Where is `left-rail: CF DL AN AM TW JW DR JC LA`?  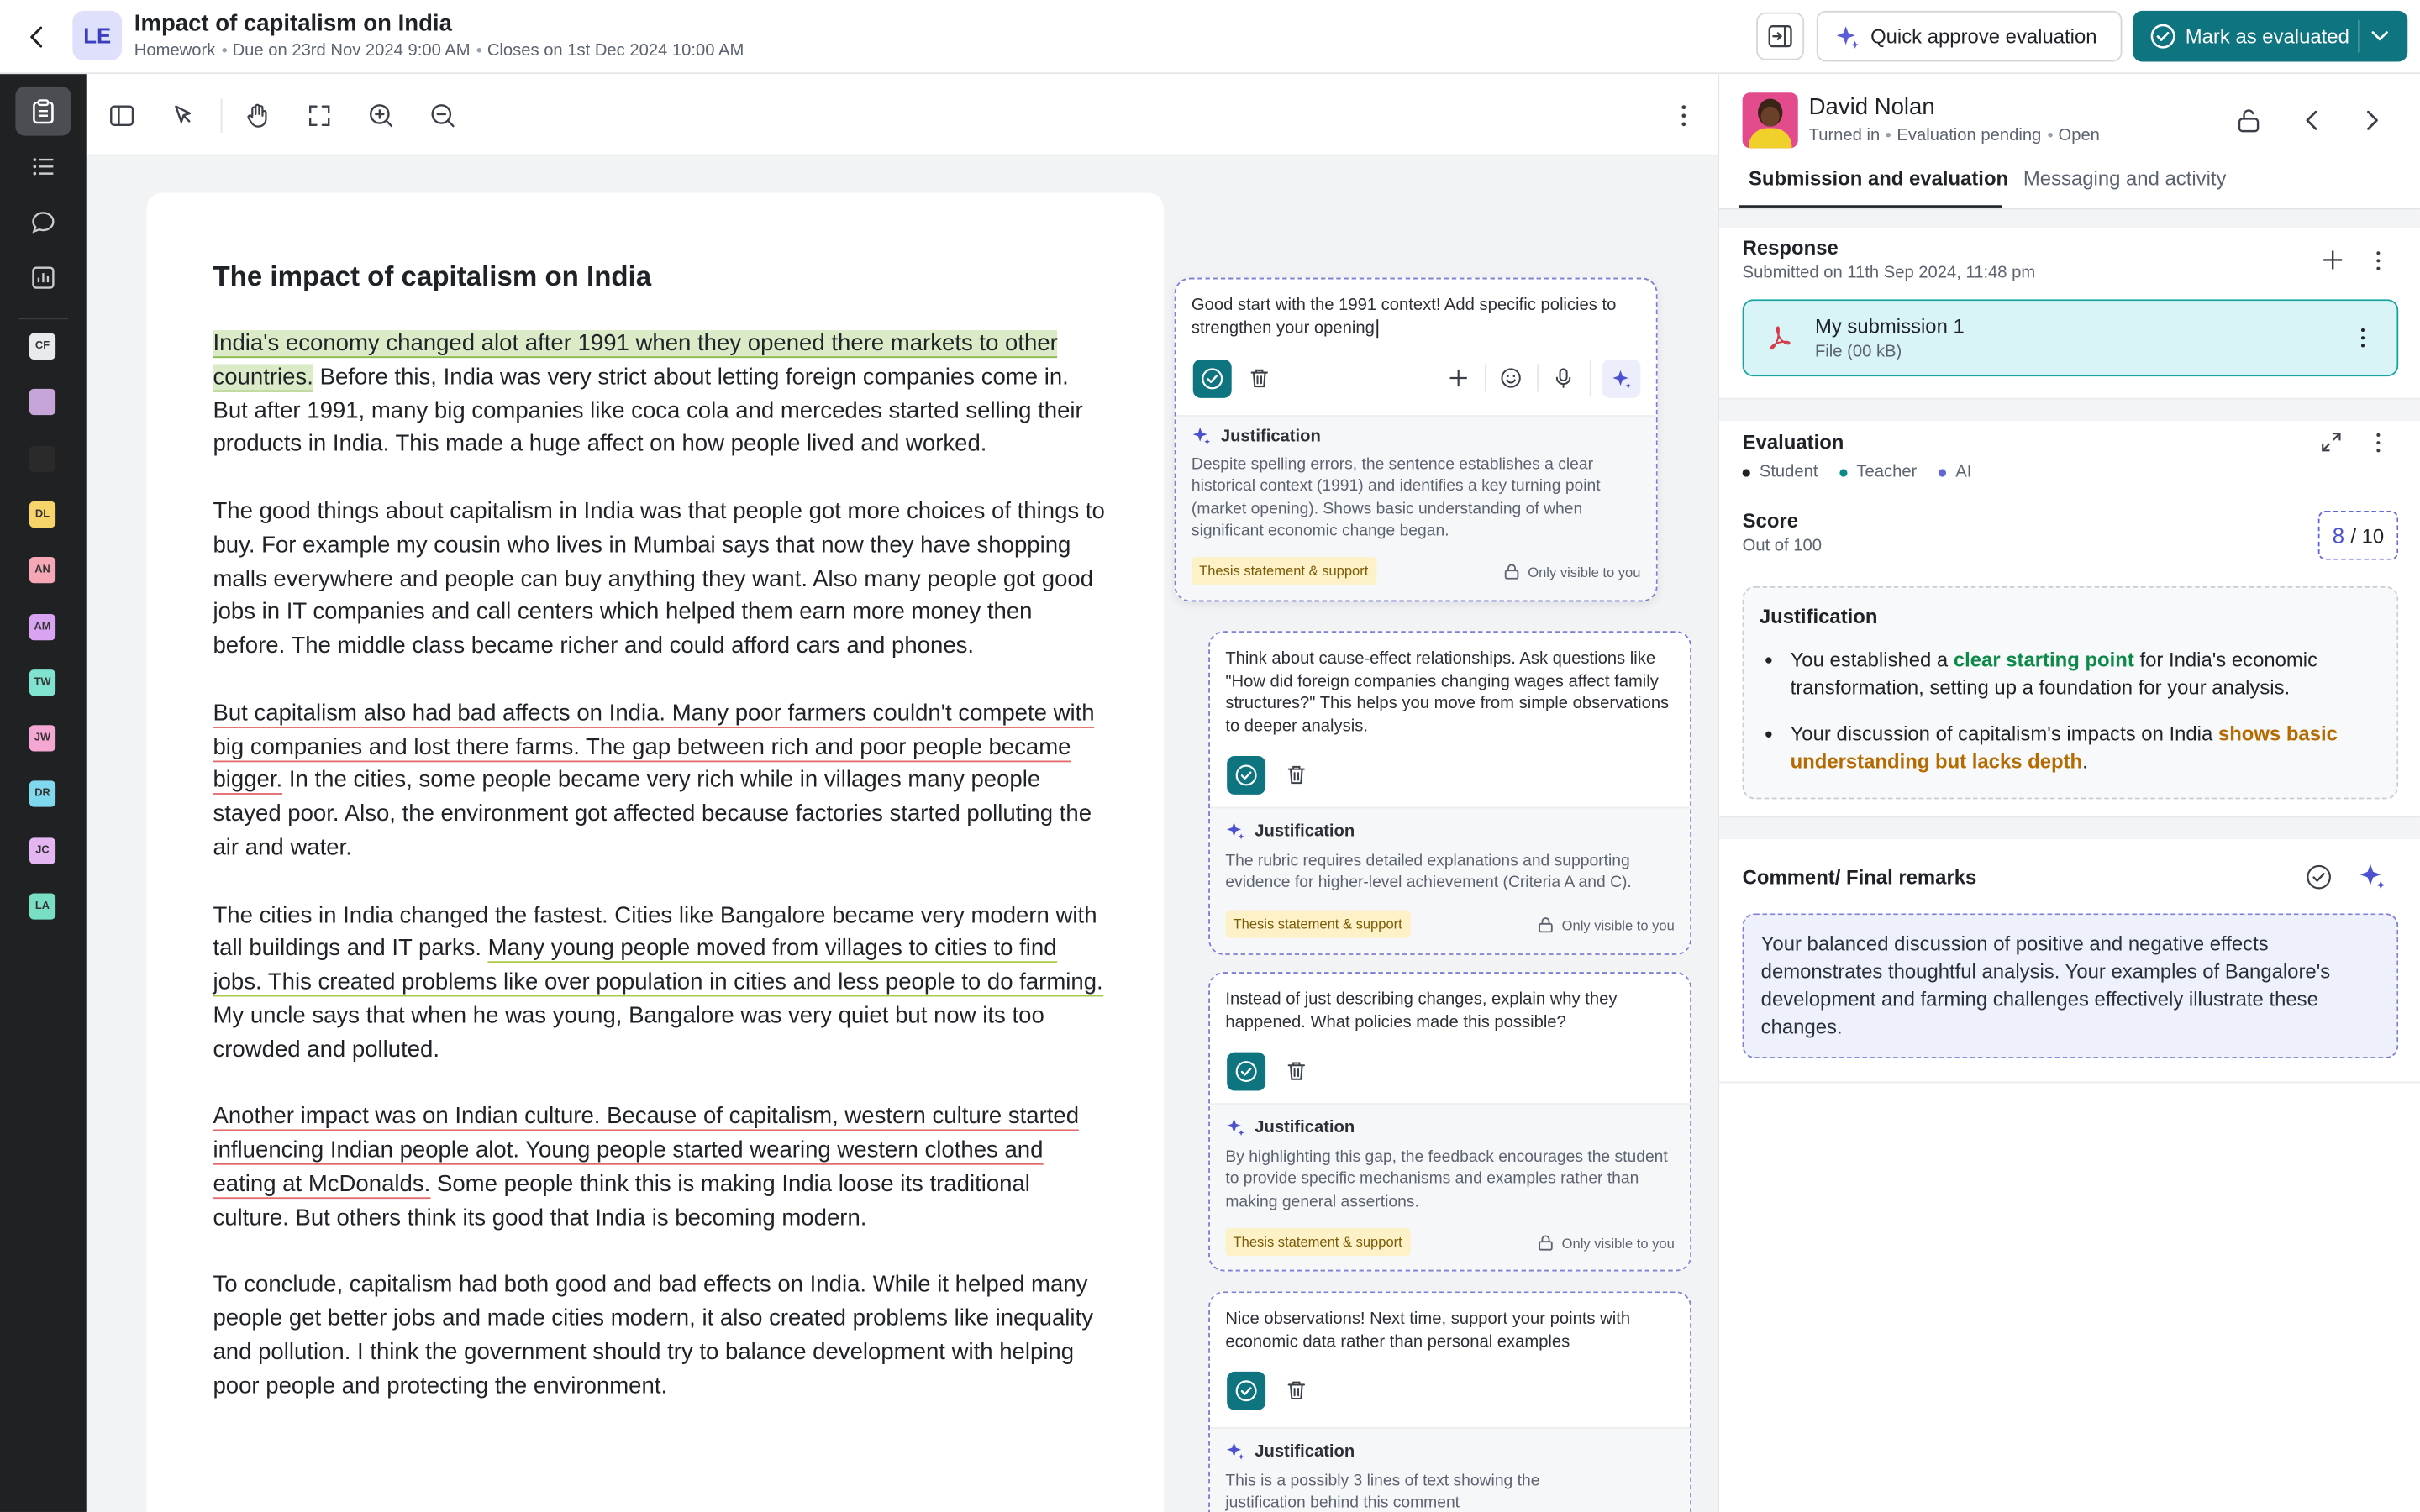 left-rail: CF DL AN AM TW JW DR JC LA is located at coordinates (43, 793).